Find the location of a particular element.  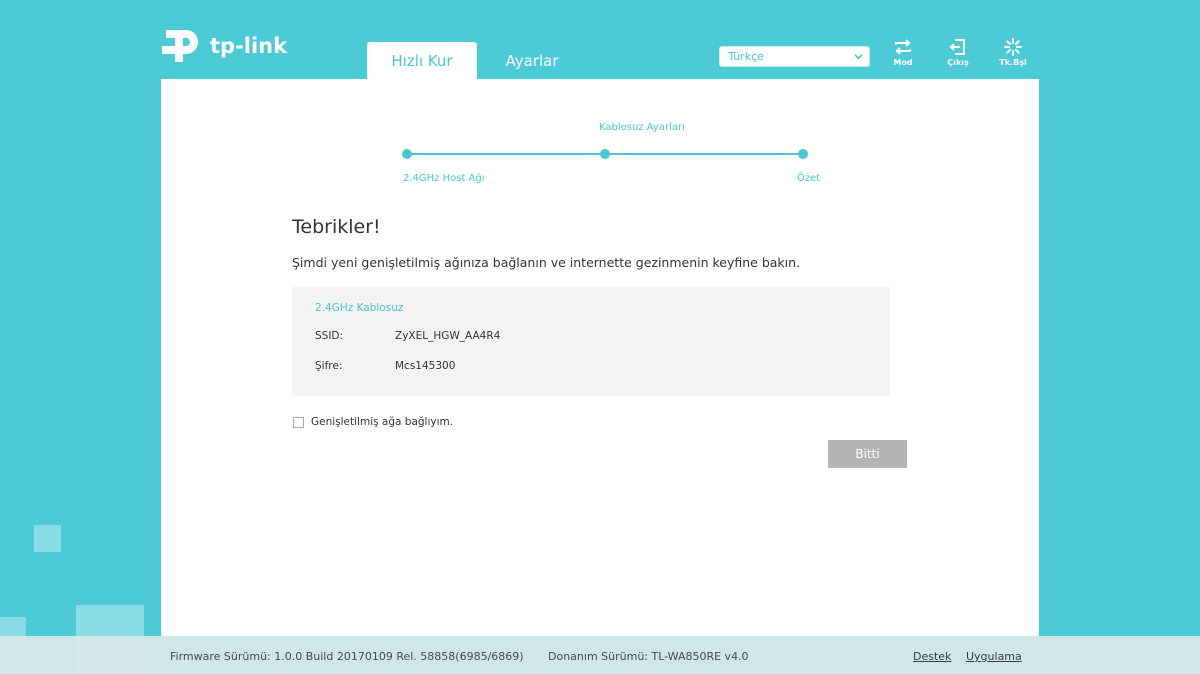

hardware-version: Donanım Sürümü: TL-WA850RE v4.0 is located at coordinates (648, 656).